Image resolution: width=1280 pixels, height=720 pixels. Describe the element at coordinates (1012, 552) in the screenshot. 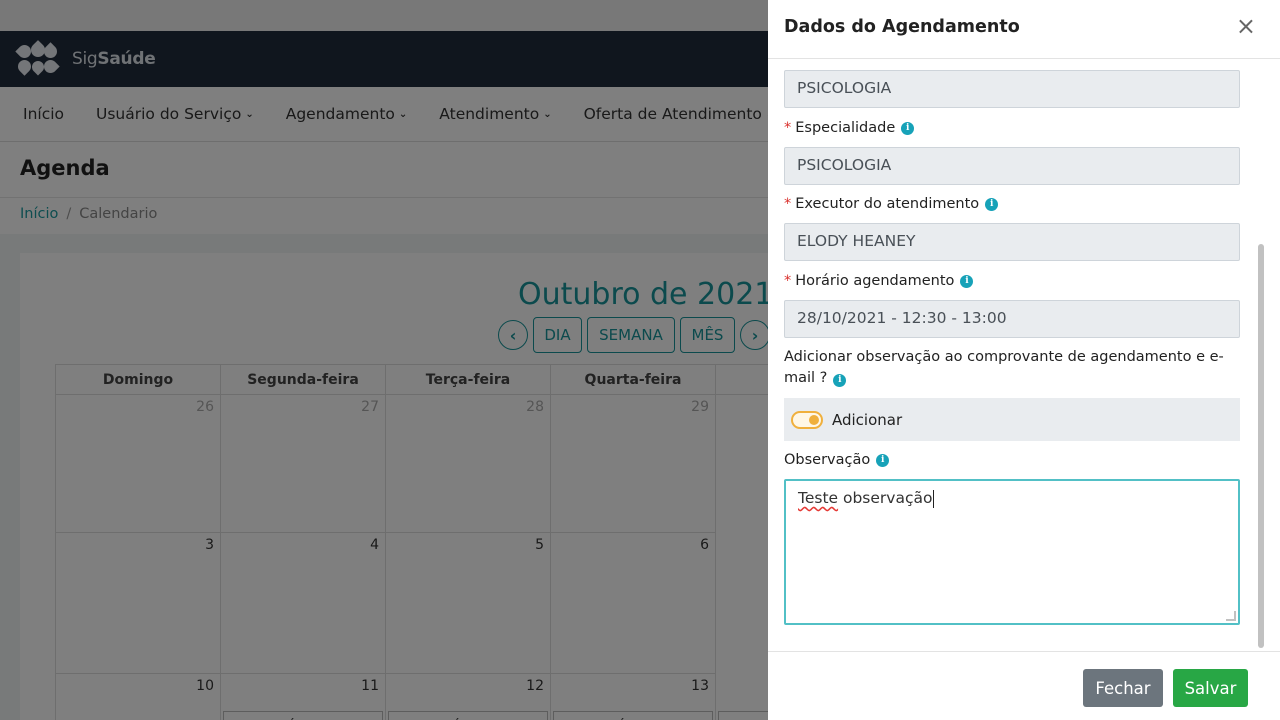

I see `observacao-textarea: Teste observação` at that location.